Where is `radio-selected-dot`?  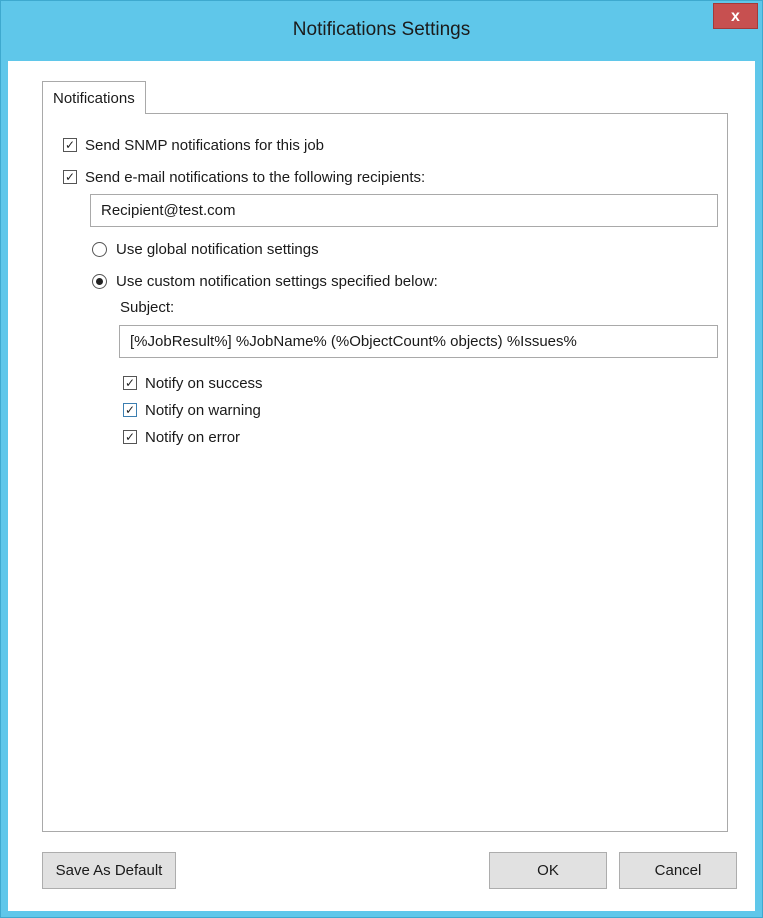
radio-selected-dot is located at coordinates (99, 281).